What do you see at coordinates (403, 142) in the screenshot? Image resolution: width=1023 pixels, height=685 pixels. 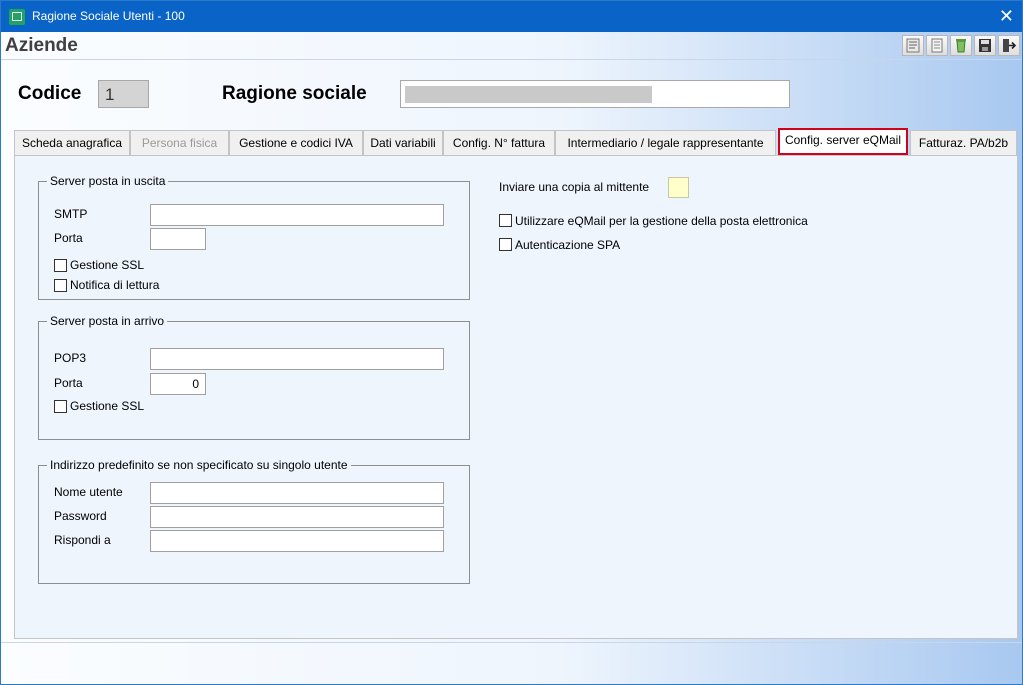 I see `tab-dati-variabili: Dati variabili` at bounding box center [403, 142].